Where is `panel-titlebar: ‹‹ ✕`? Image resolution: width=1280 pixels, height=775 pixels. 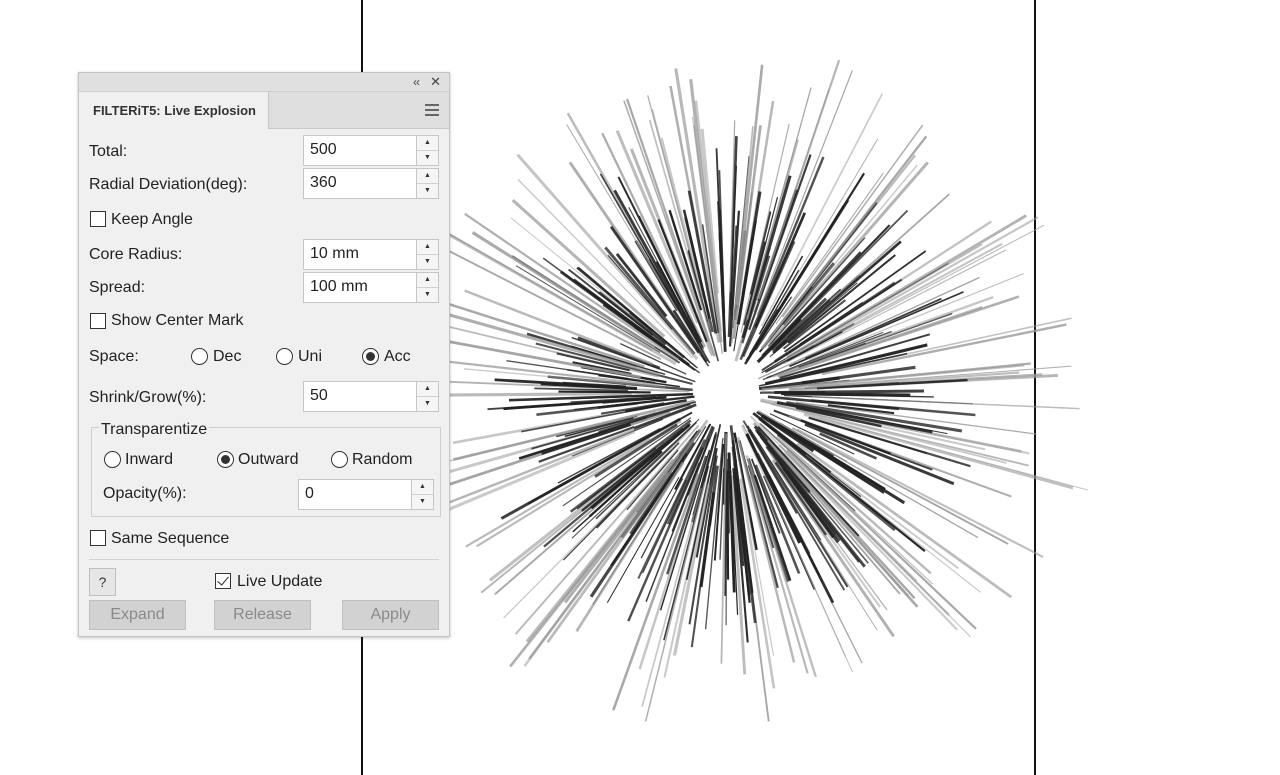 panel-titlebar: ‹‹ ✕ is located at coordinates (264, 82).